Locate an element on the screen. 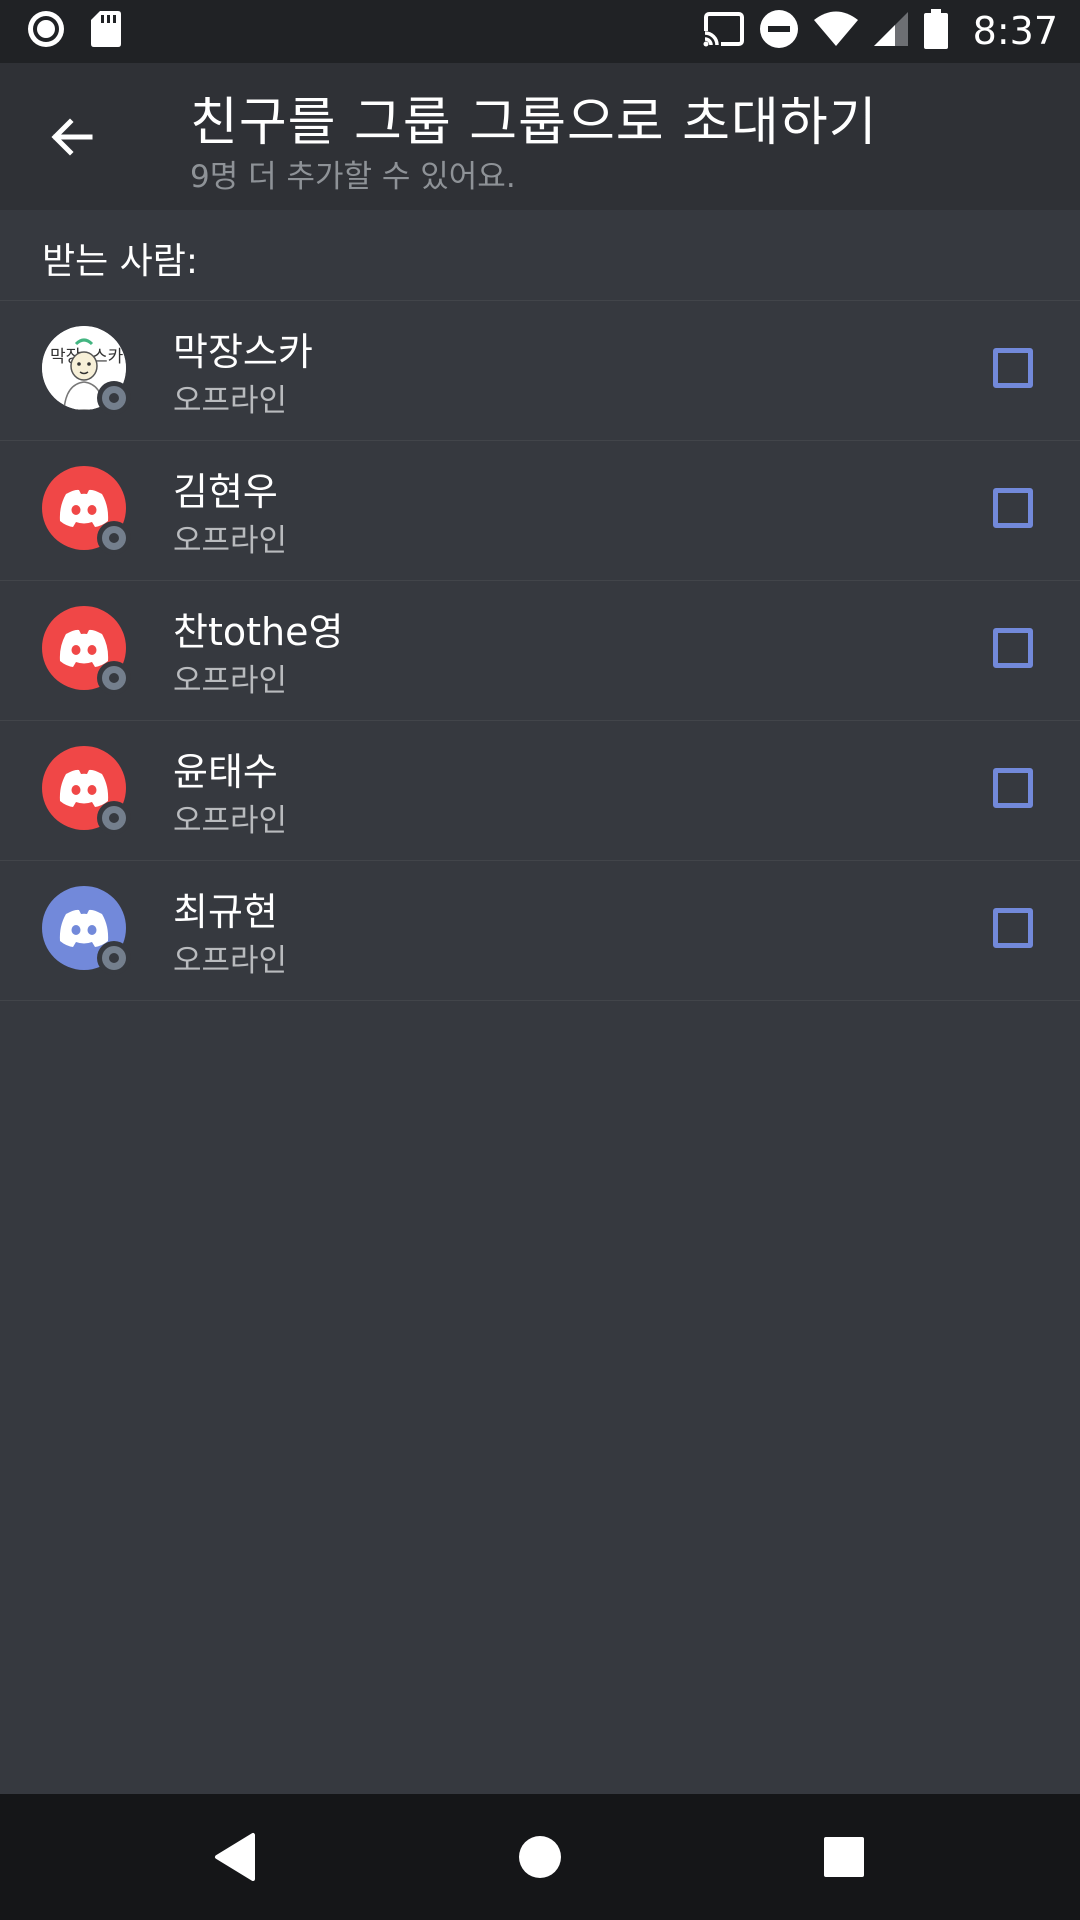 The width and height of the screenshot is (1080, 1920). friend-name: 윤태수 is located at coordinates (225, 772).